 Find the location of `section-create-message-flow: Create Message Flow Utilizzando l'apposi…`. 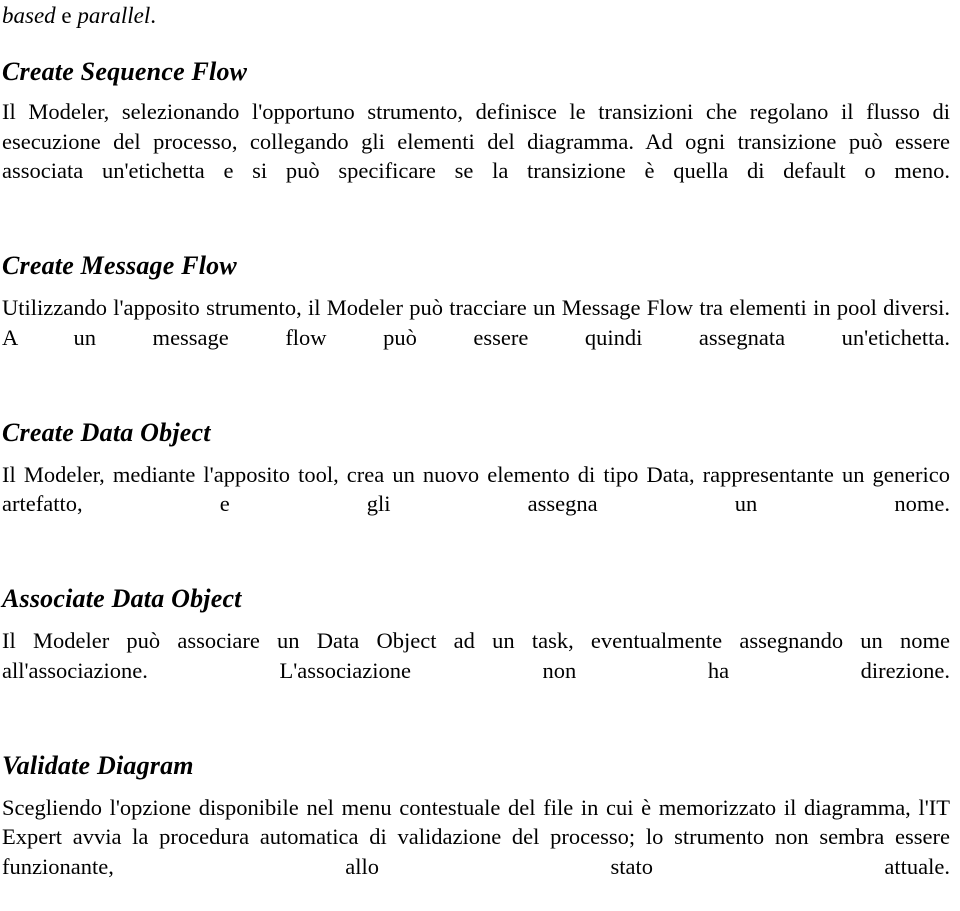

section-create-message-flow: Create Message Flow Utilizzando l'apposi… is located at coordinates (476, 316).